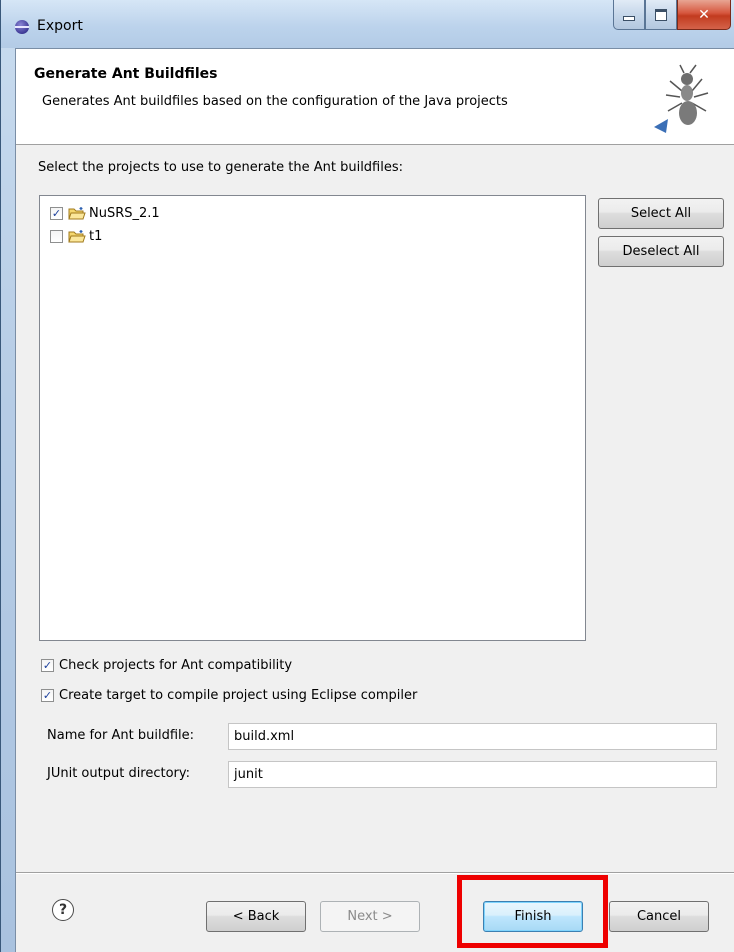 This screenshot has width=734, height=952. Describe the element at coordinates (629, 15) in the screenshot. I see `minimize-button` at that location.